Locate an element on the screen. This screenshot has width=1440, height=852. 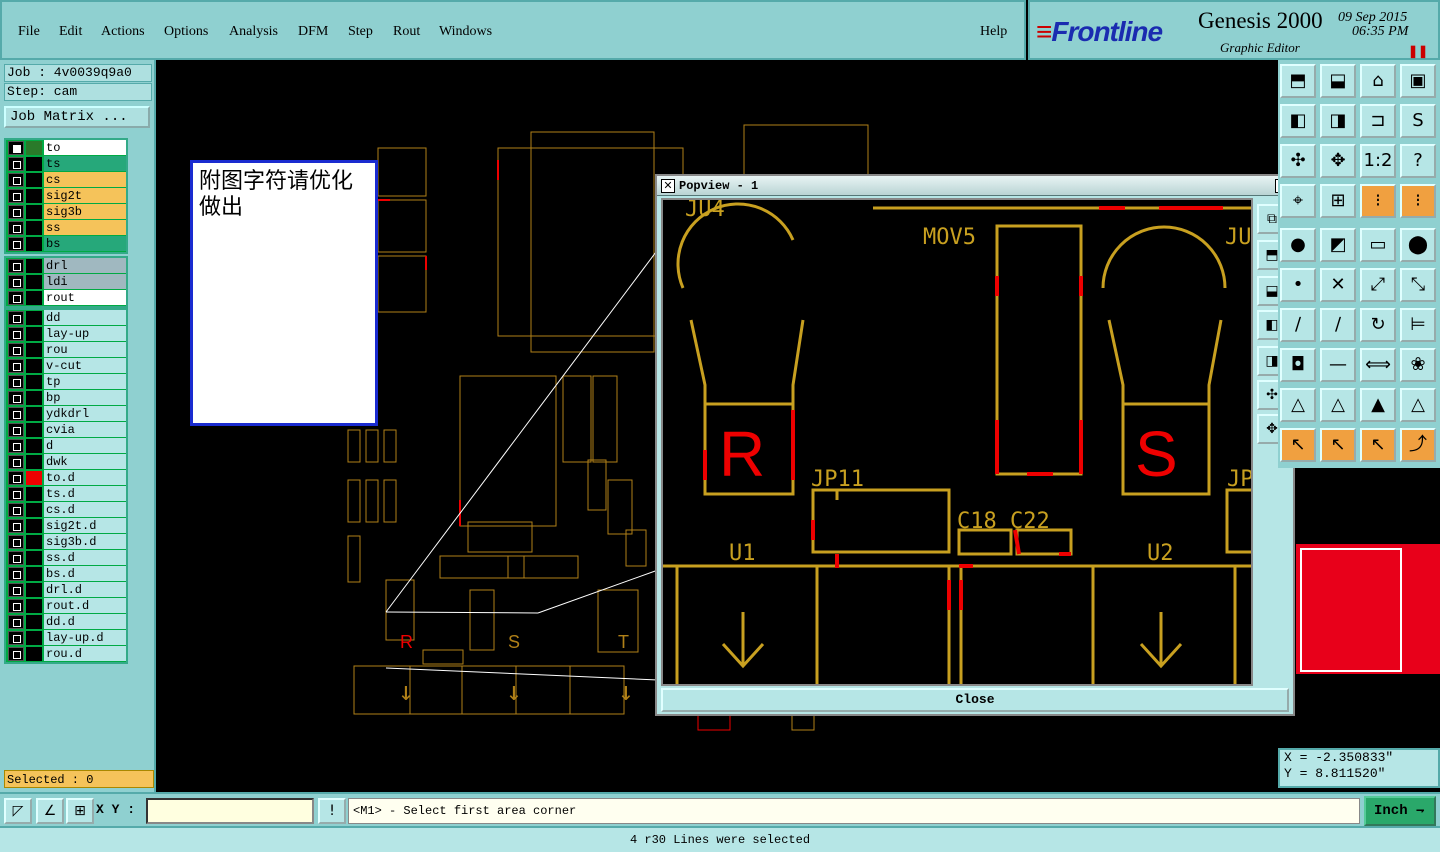
polygon-icon: △ is located at coordinates (1298, 405).